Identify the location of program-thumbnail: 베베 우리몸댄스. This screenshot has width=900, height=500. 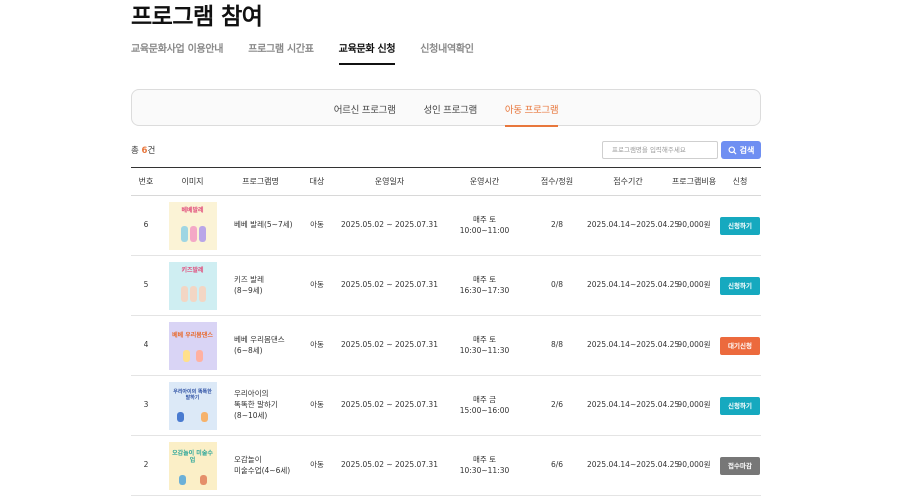
(192, 345).